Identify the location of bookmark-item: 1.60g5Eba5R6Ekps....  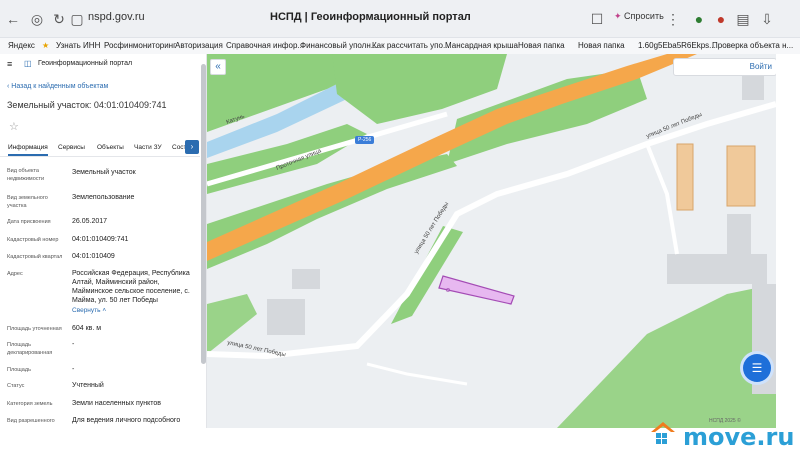
(677, 45).